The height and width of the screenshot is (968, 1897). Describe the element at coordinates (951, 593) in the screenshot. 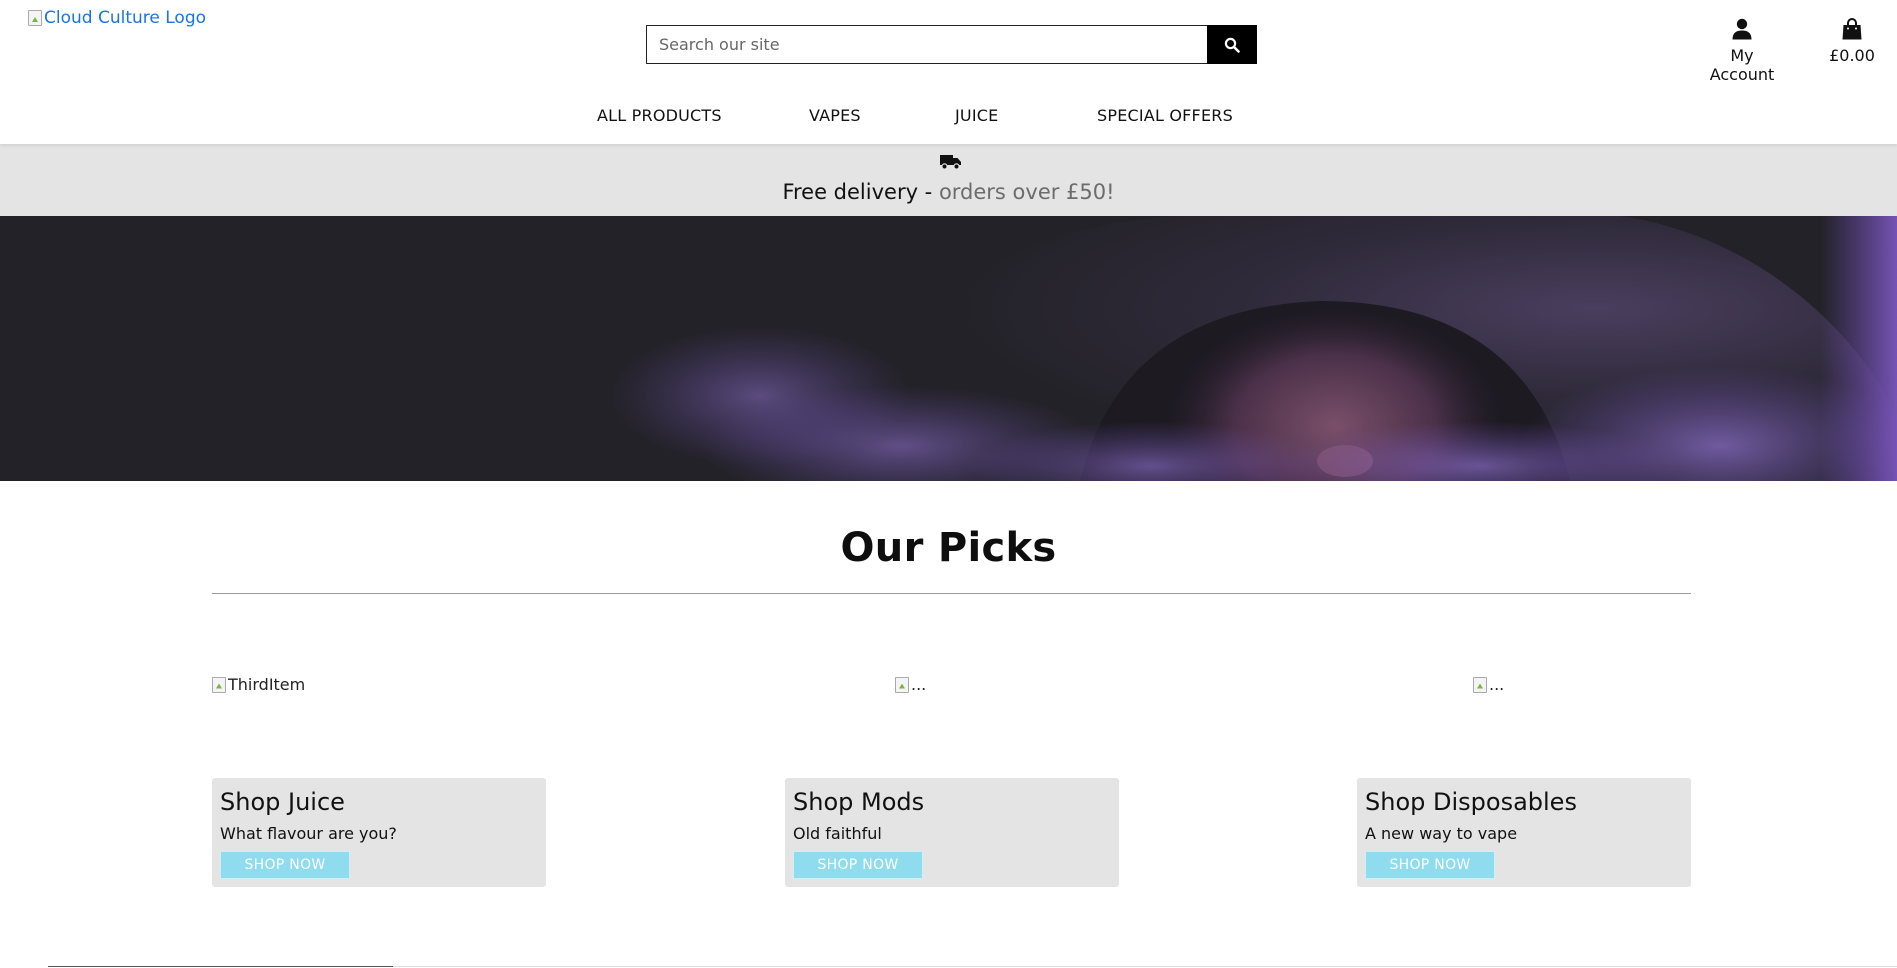

I see `section-divider` at that location.